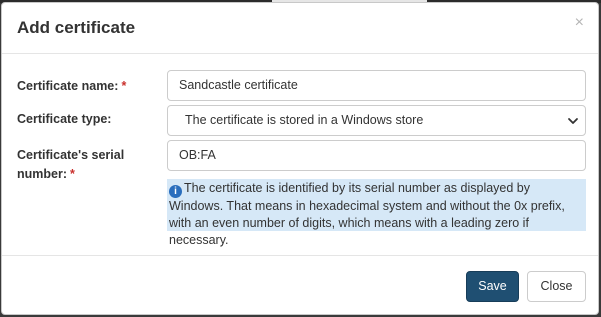 This screenshot has height=317, width=601. What do you see at coordinates (376, 155) in the screenshot?
I see `serial-number-input: OB:FA` at bounding box center [376, 155].